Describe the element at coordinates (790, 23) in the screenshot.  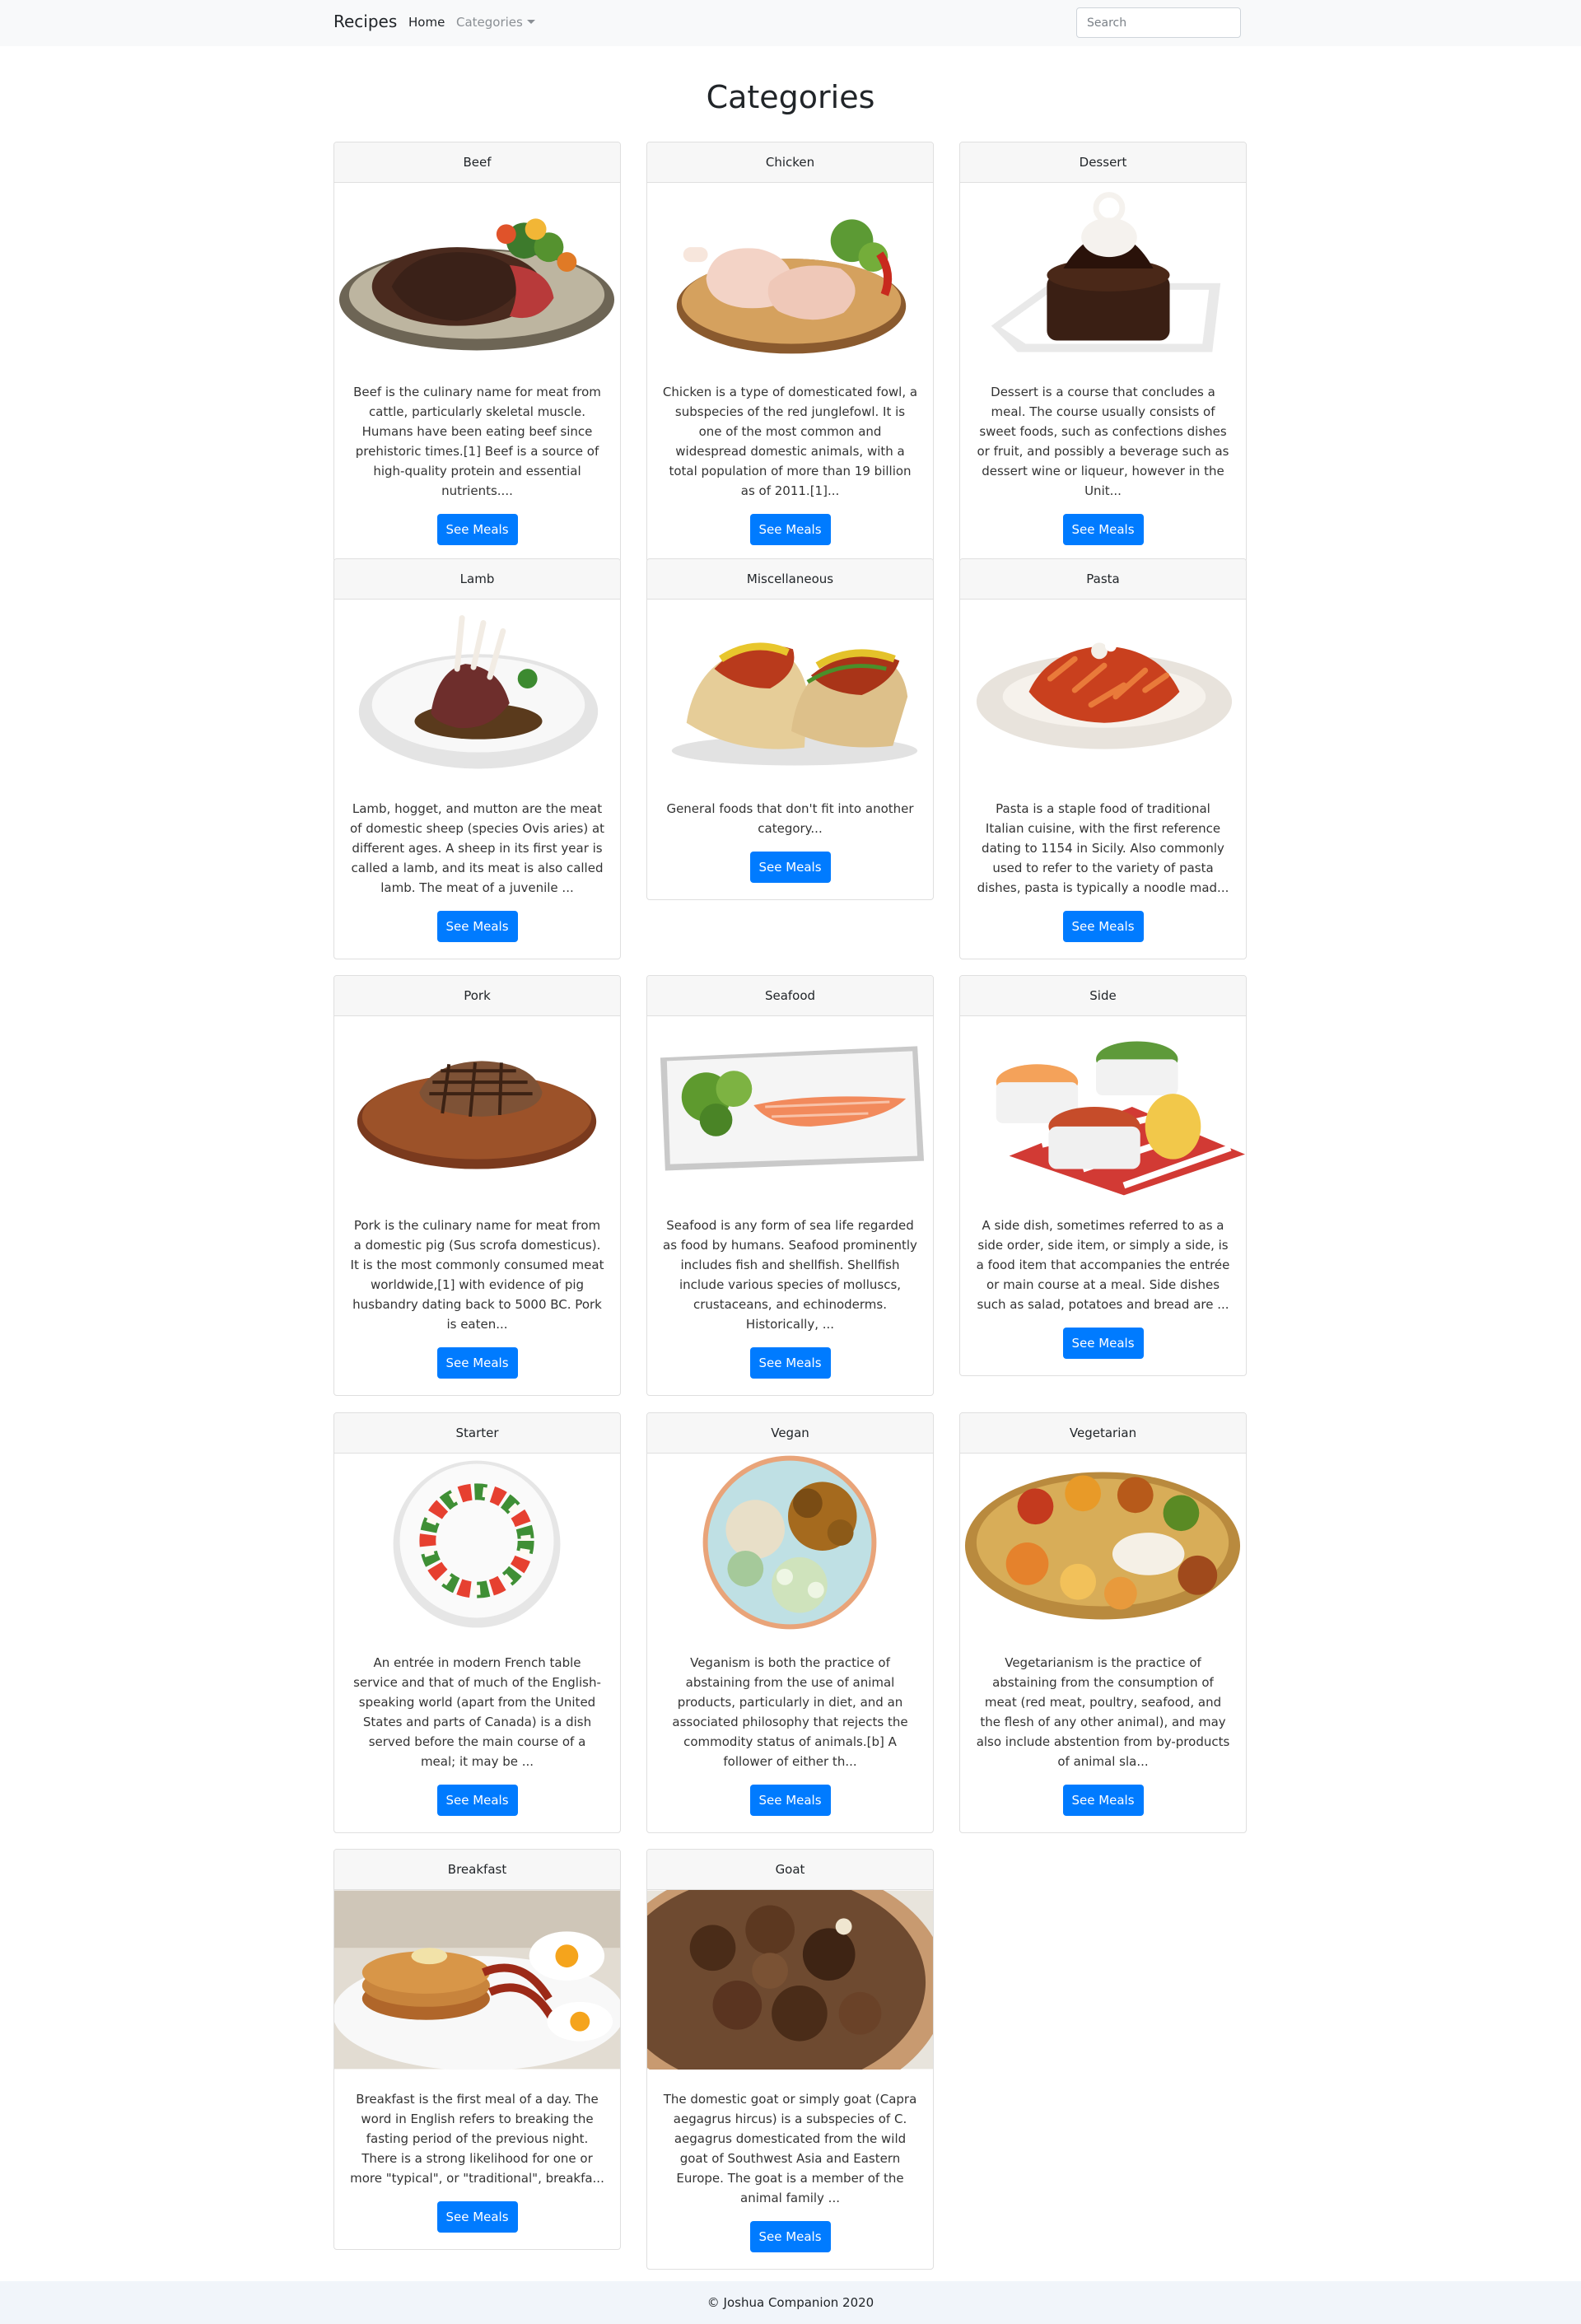
I see `navbar: Recipes Home Categories` at that location.